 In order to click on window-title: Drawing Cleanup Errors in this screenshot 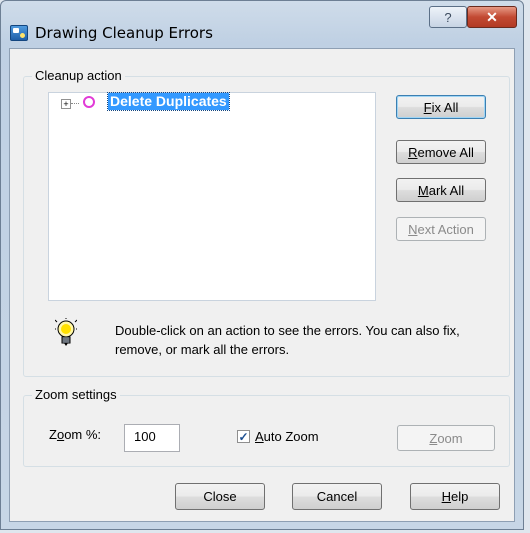, I will do `click(124, 33)`.